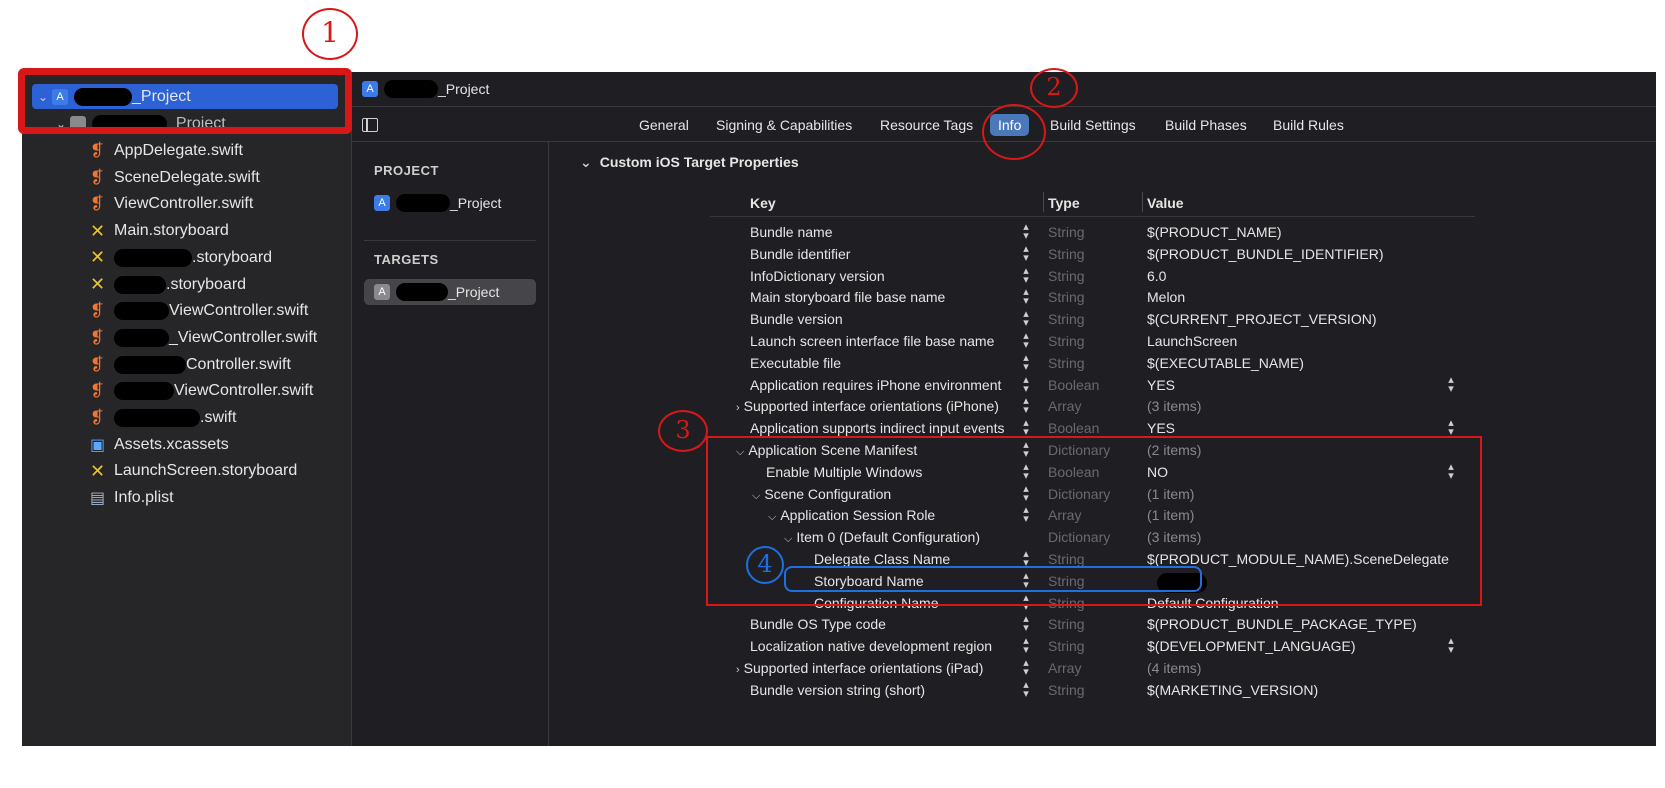  What do you see at coordinates (800, 254) in the screenshot?
I see `property-key: Bundle identifier` at bounding box center [800, 254].